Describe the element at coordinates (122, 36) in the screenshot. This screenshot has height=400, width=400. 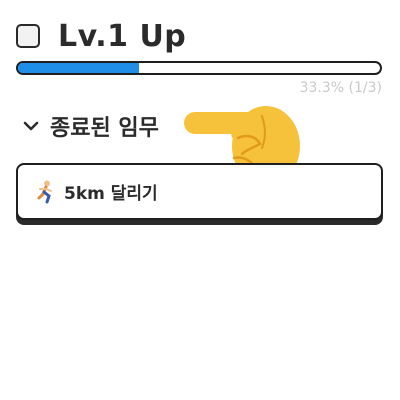
I see `level-title: Lv.1 Up` at that location.